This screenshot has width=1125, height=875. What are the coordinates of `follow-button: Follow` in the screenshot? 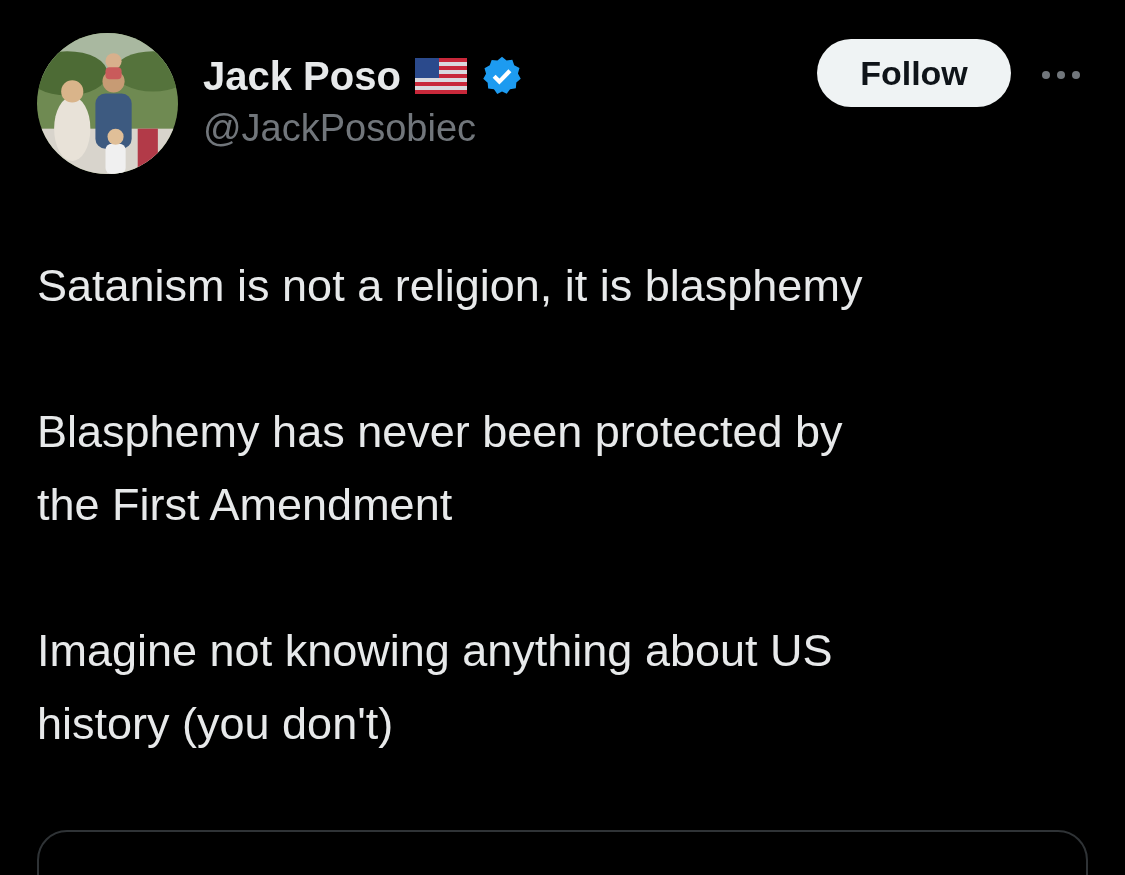 It's located at (914, 73).